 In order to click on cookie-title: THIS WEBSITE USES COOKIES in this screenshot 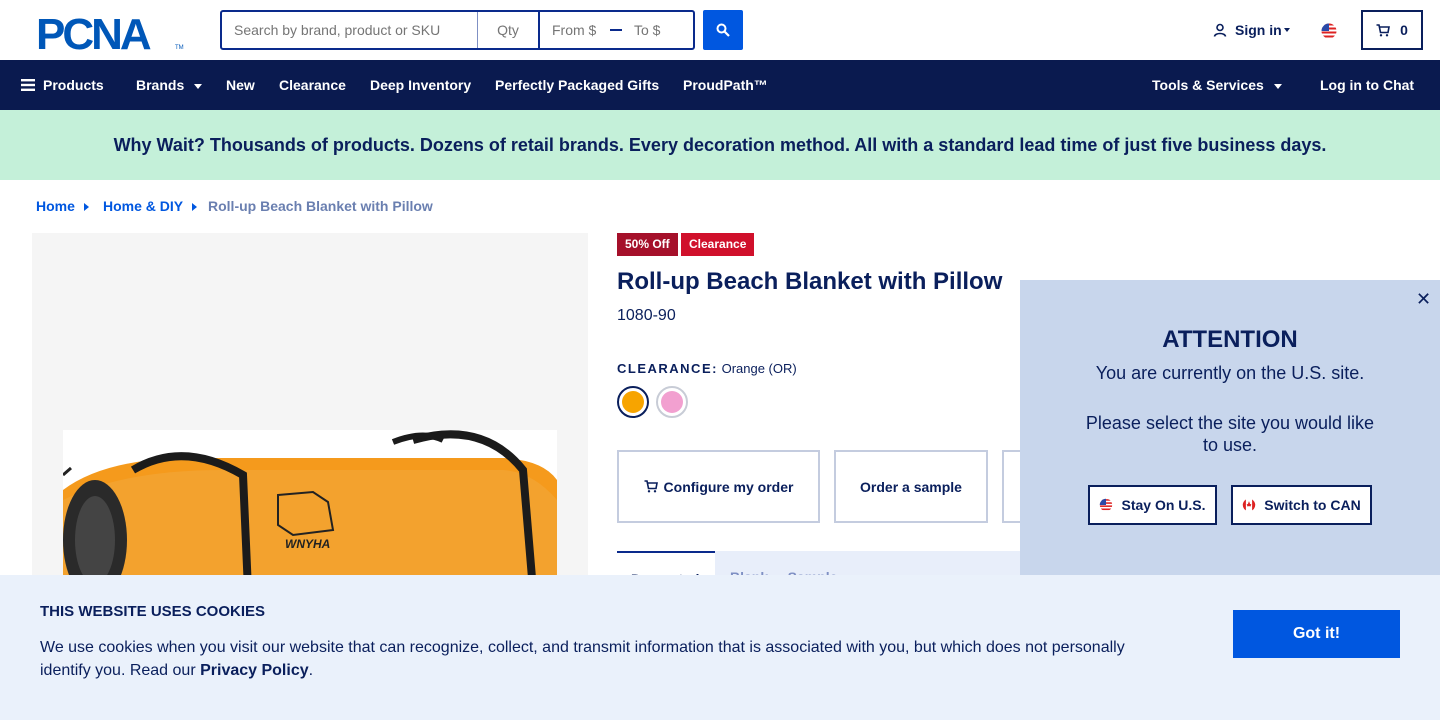, I will do `click(153, 611)`.